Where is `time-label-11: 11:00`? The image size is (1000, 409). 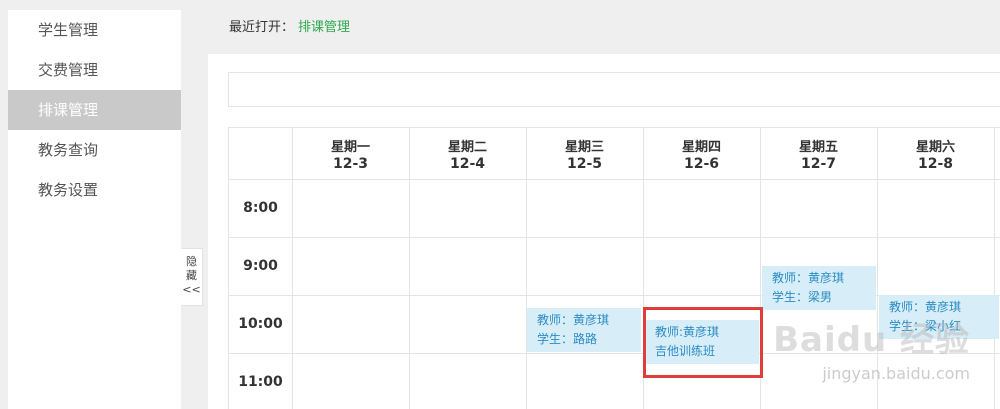 time-label-11: 11:00 is located at coordinates (260, 382).